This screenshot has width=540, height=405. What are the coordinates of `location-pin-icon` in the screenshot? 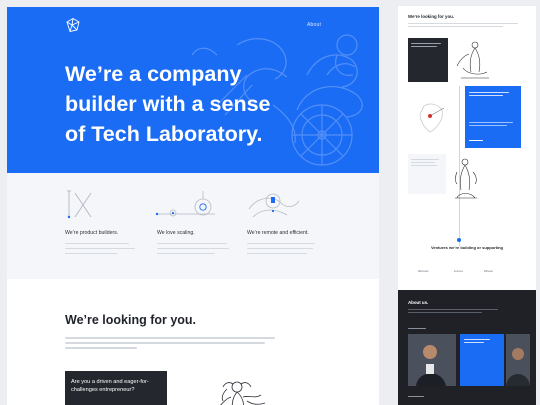 It's located at (274, 205).